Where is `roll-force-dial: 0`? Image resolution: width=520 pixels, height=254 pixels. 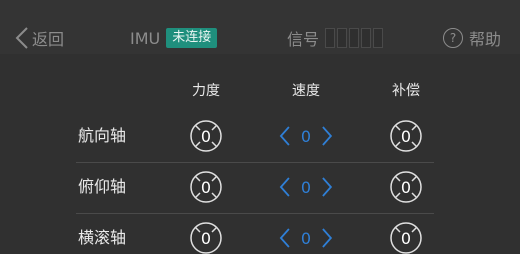 roll-force-dial: 0 is located at coordinates (206, 238).